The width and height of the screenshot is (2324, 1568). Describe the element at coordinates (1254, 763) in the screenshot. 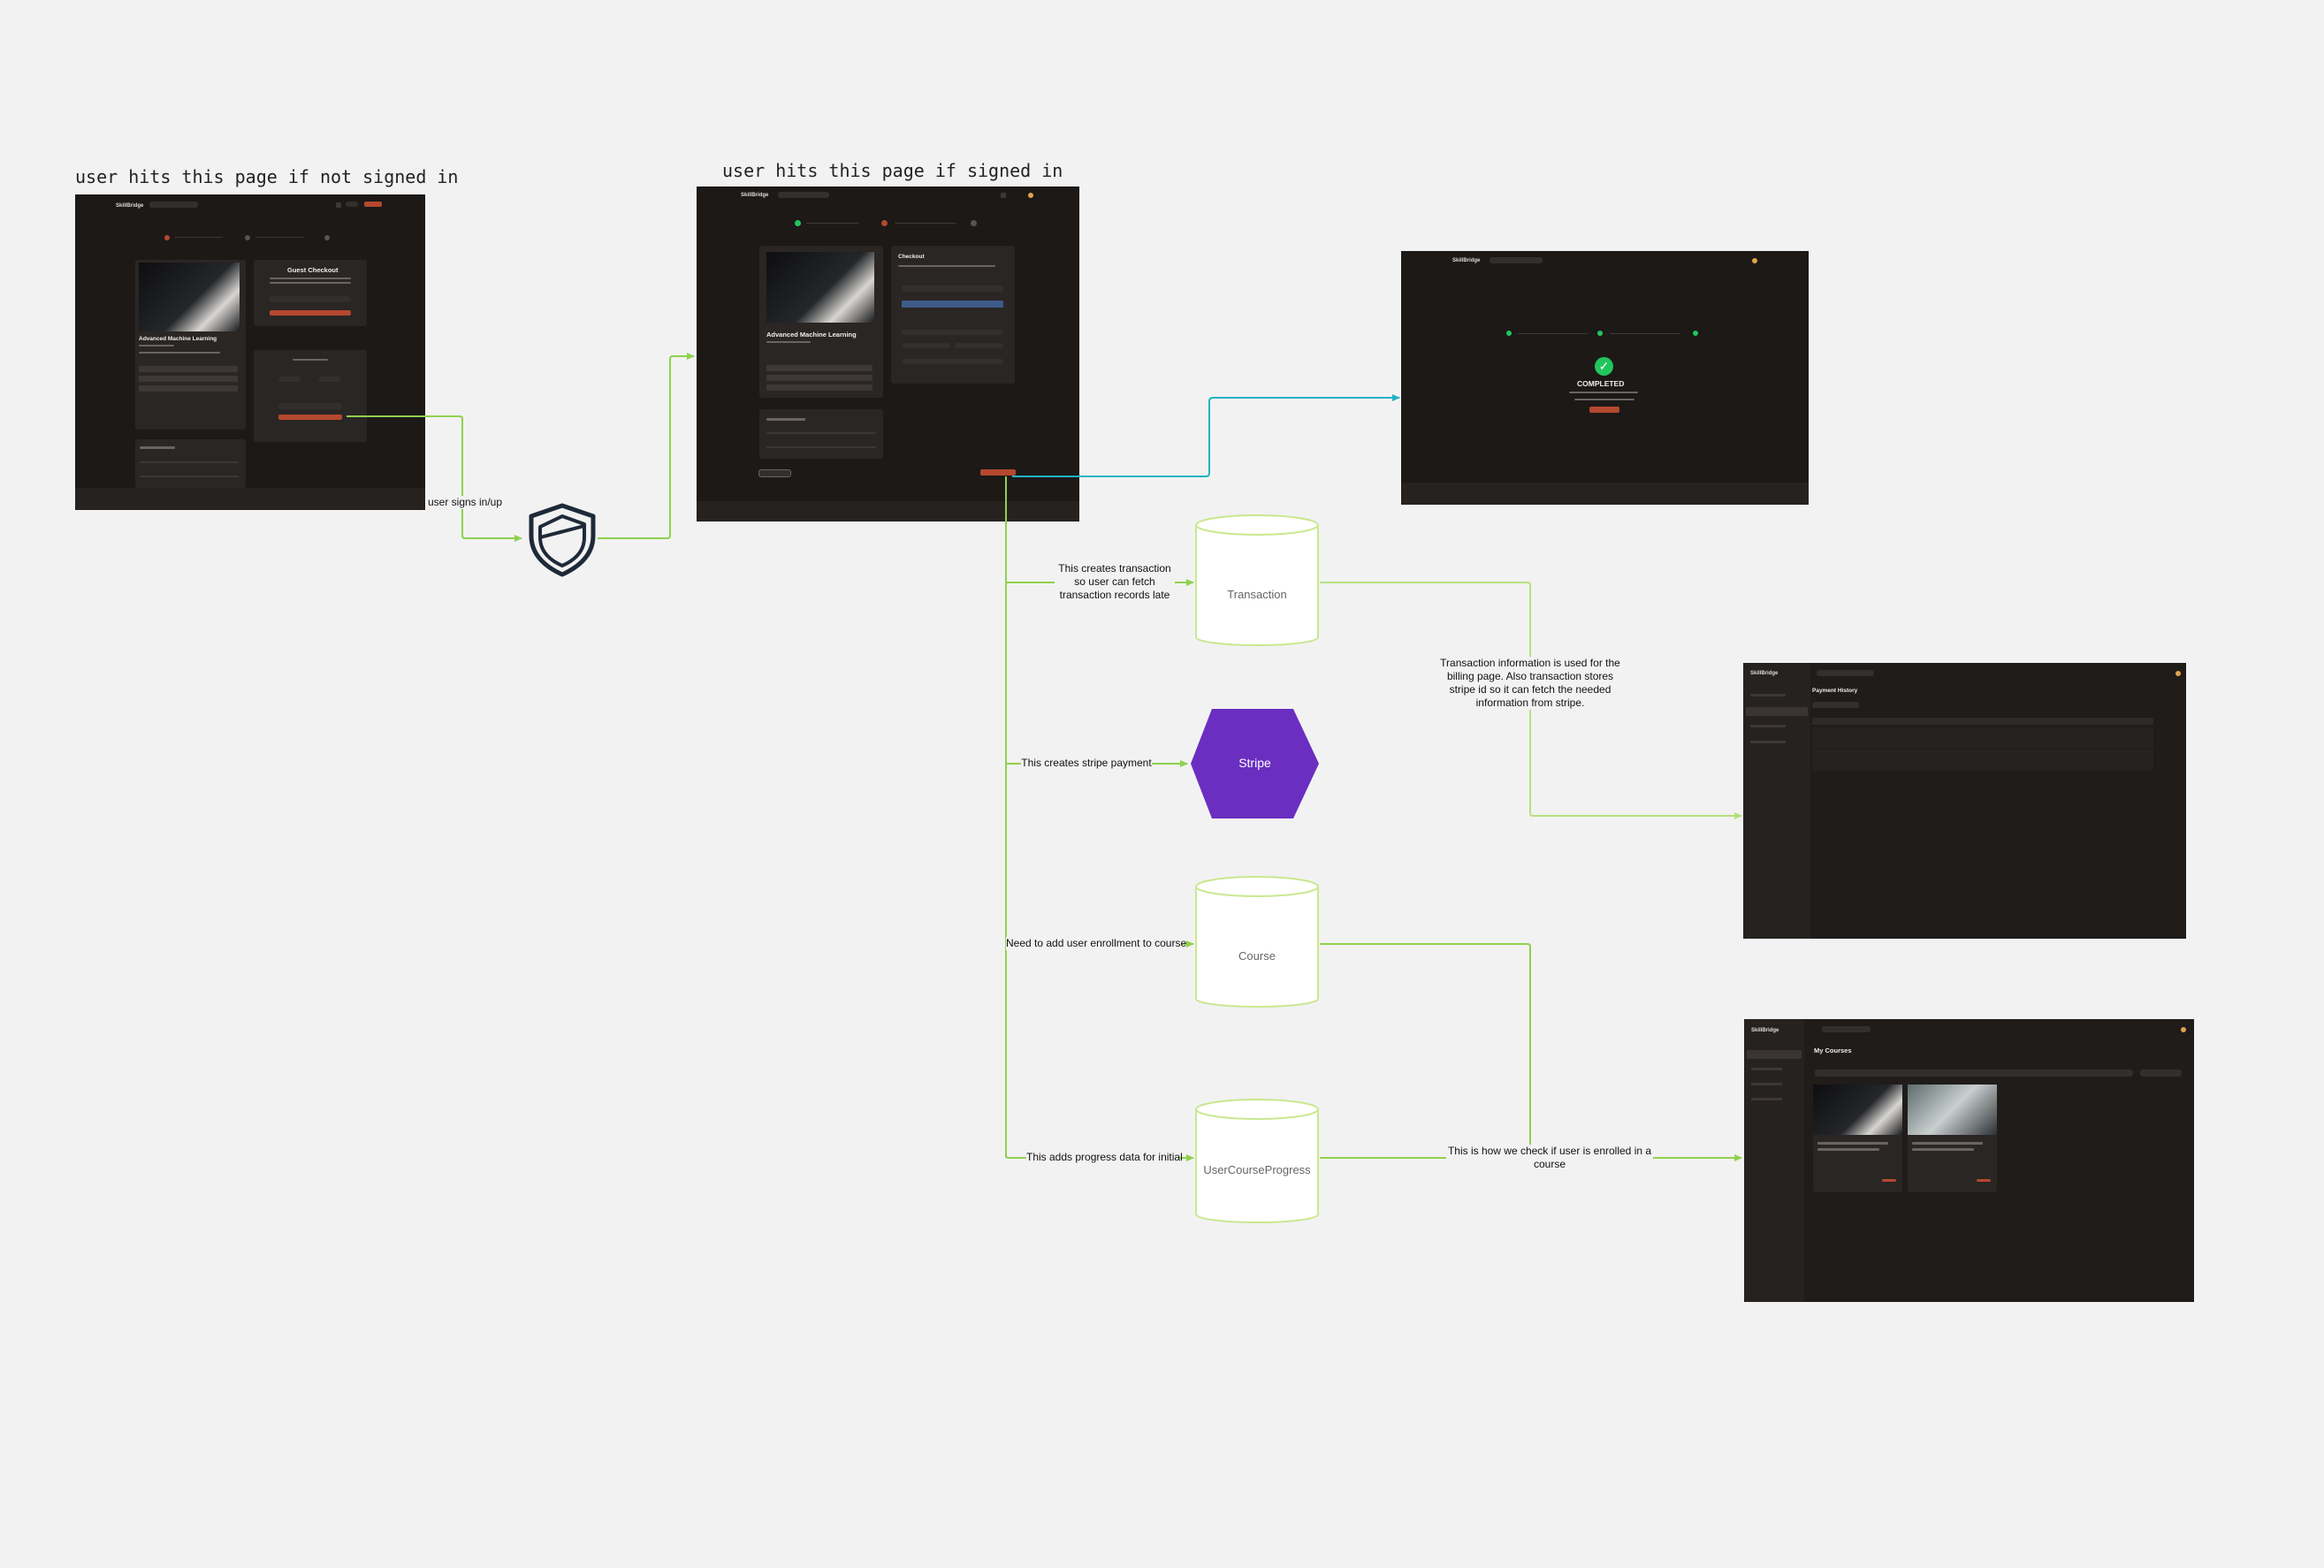

I see `stripe-label: Stripe` at that location.